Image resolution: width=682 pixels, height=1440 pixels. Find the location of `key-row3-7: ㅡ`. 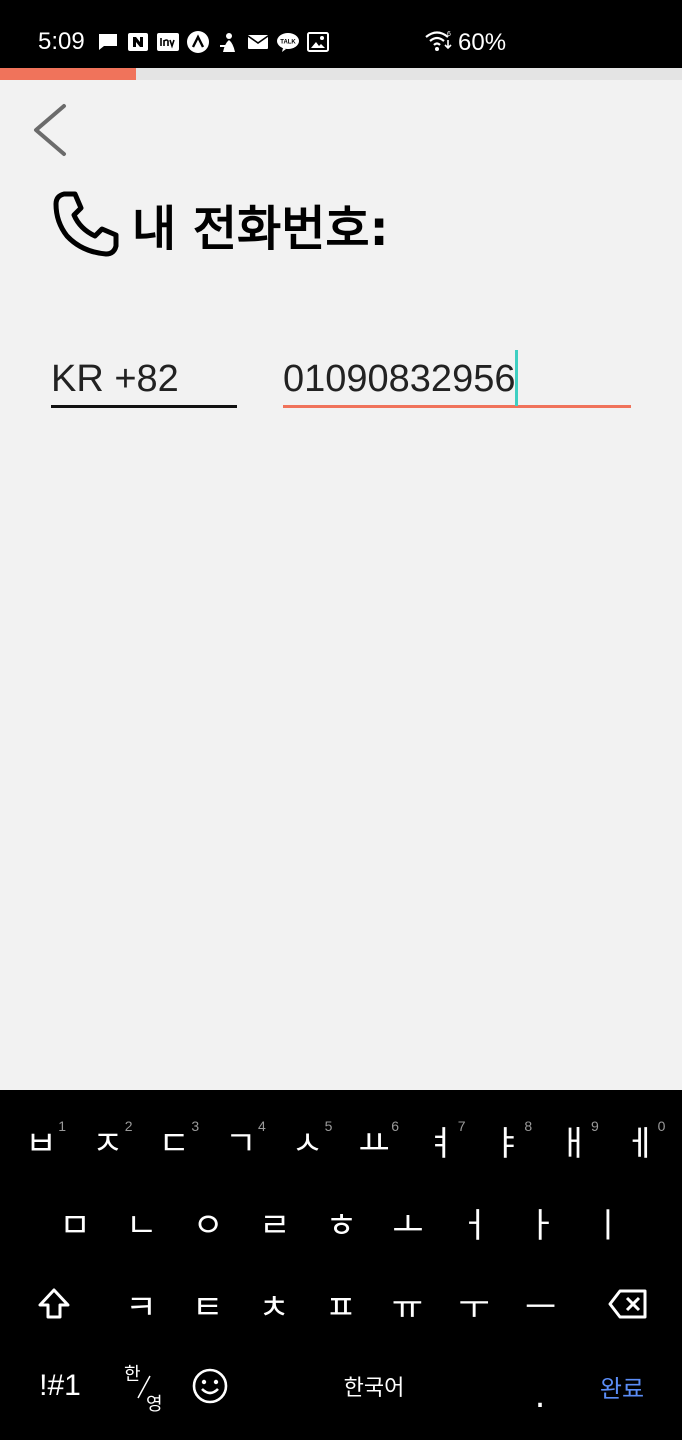

key-row3-7: ㅡ is located at coordinates (541, 1304).